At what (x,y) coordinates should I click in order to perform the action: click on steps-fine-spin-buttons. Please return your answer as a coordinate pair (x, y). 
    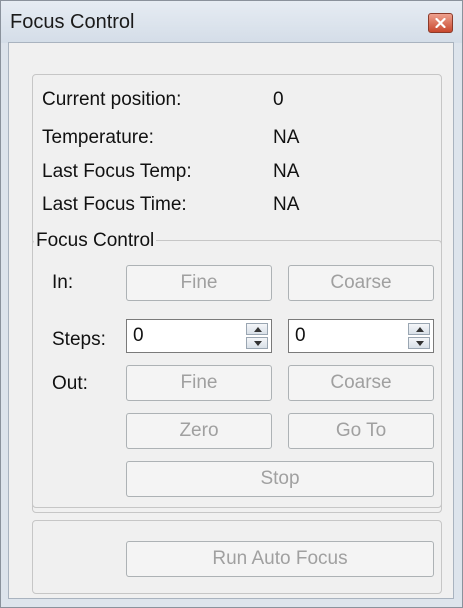
    Looking at the image, I should click on (257, 336).